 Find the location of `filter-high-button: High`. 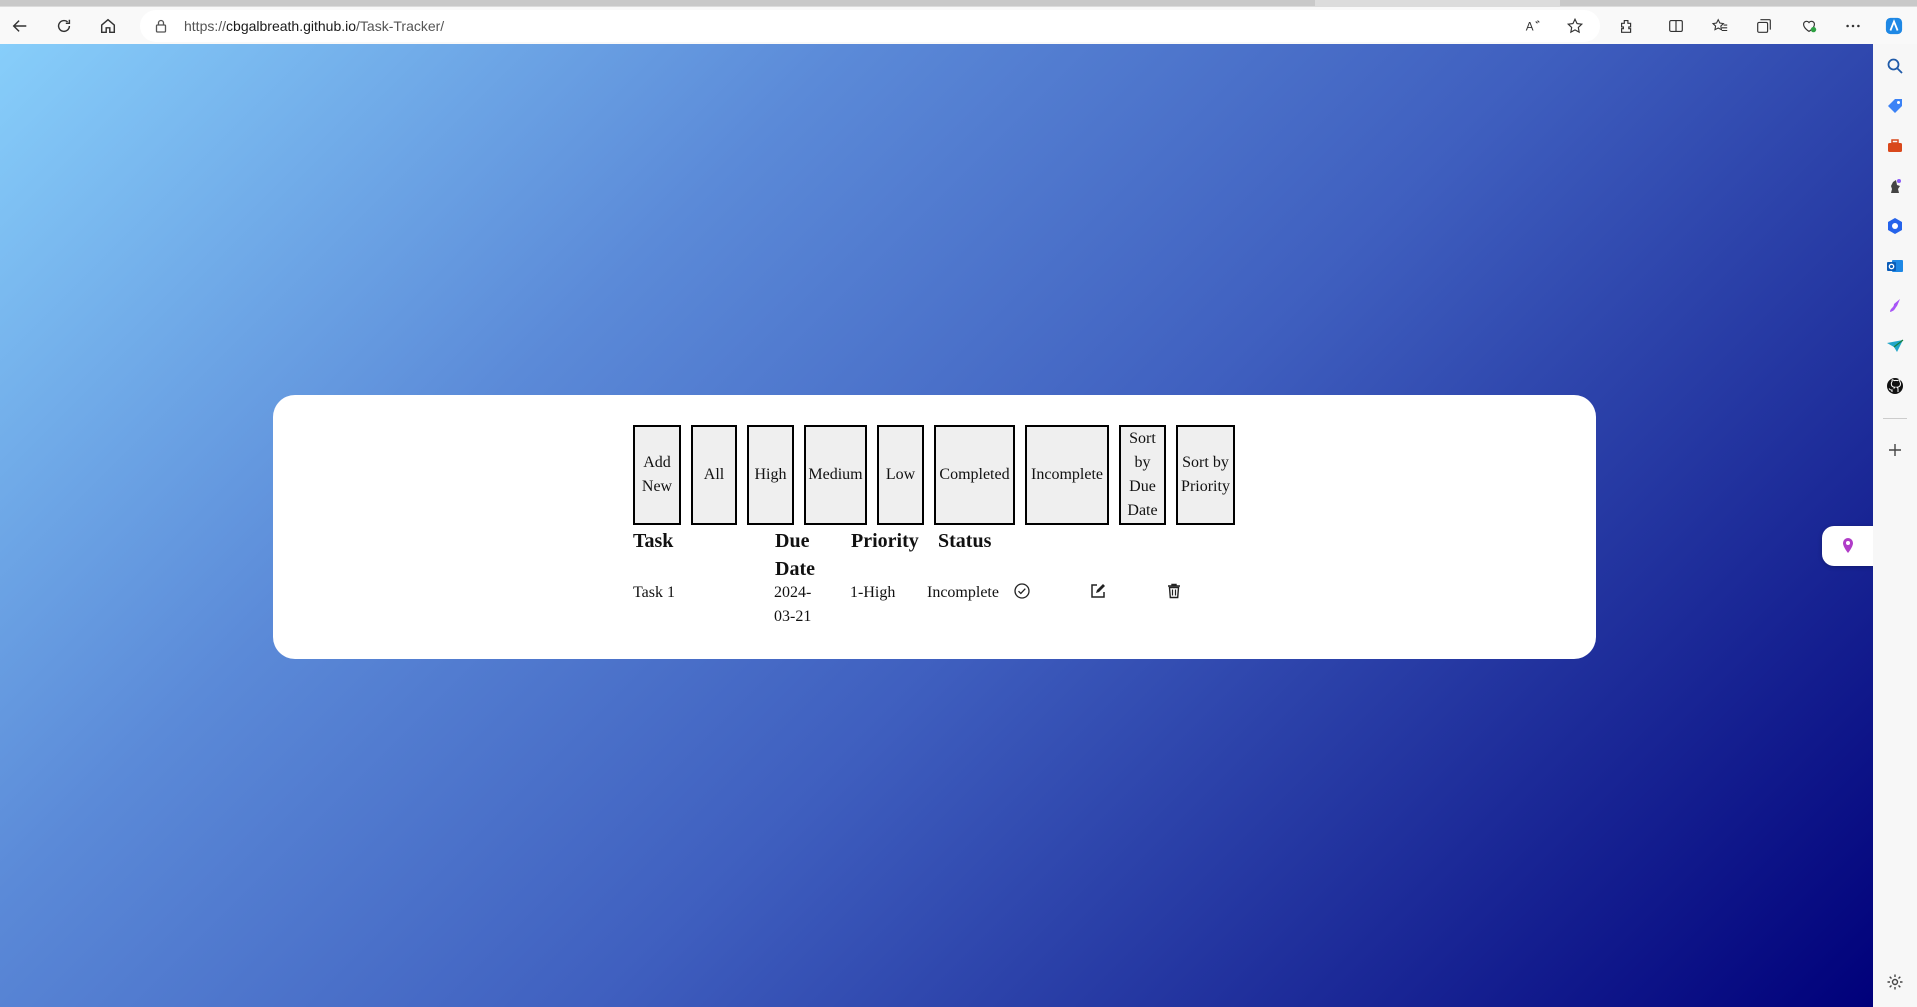

filter-high-button: High is located at coordinates (770, 475).